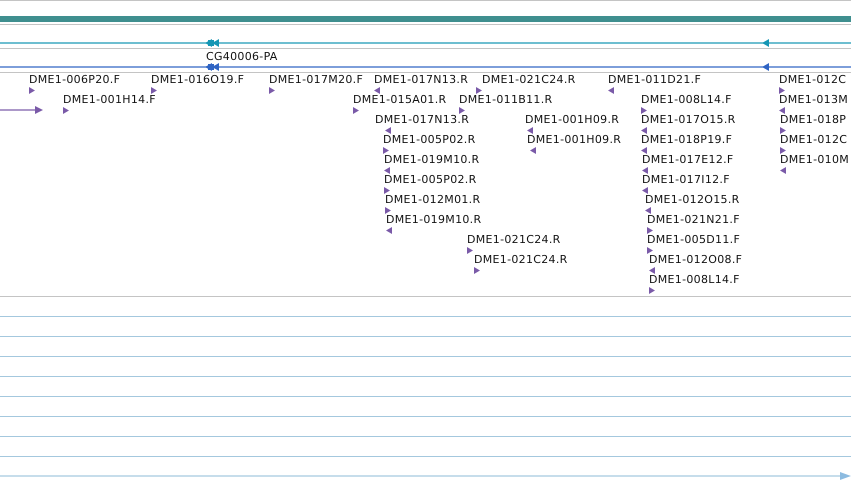  I want to click on feature-label: DME1-010M, so click(815, 159).